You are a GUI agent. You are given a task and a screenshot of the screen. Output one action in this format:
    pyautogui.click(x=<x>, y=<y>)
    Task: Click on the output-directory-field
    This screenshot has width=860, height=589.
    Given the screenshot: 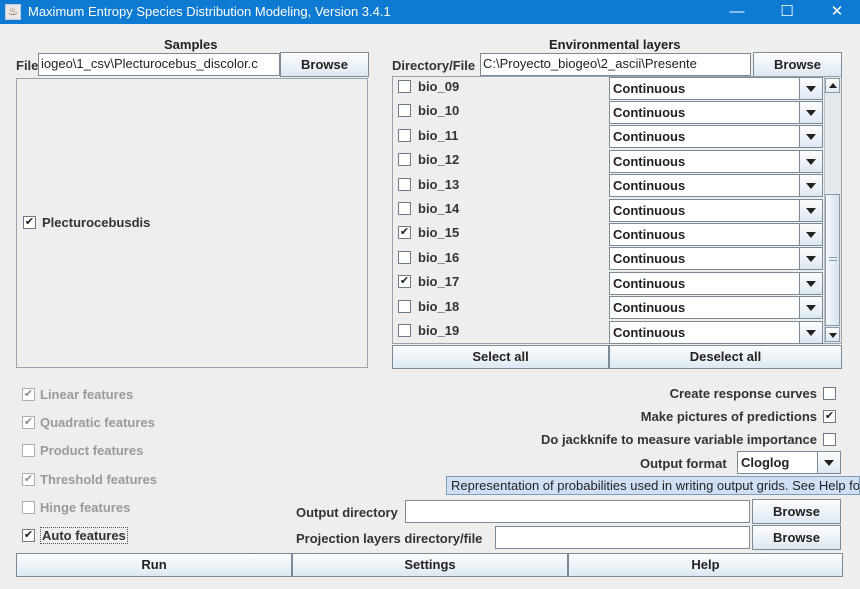 What is the action you would take?
    pyautogui.click(x=577, y=511)
    